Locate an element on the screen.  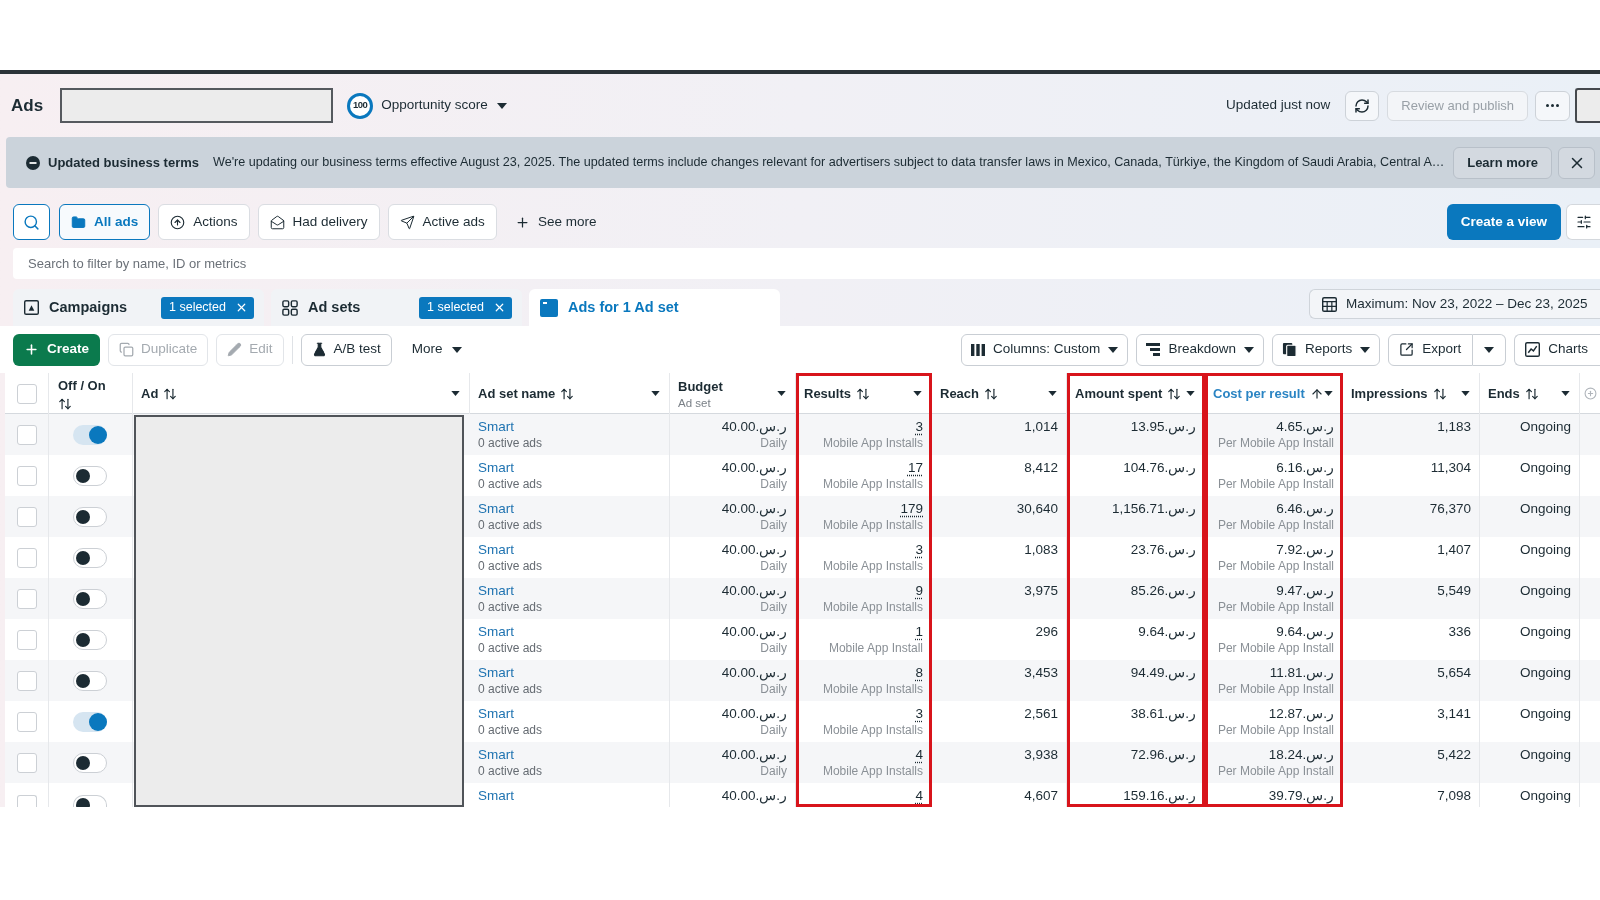
toolbar-button: A/B test is located at coordinates (346, 349).